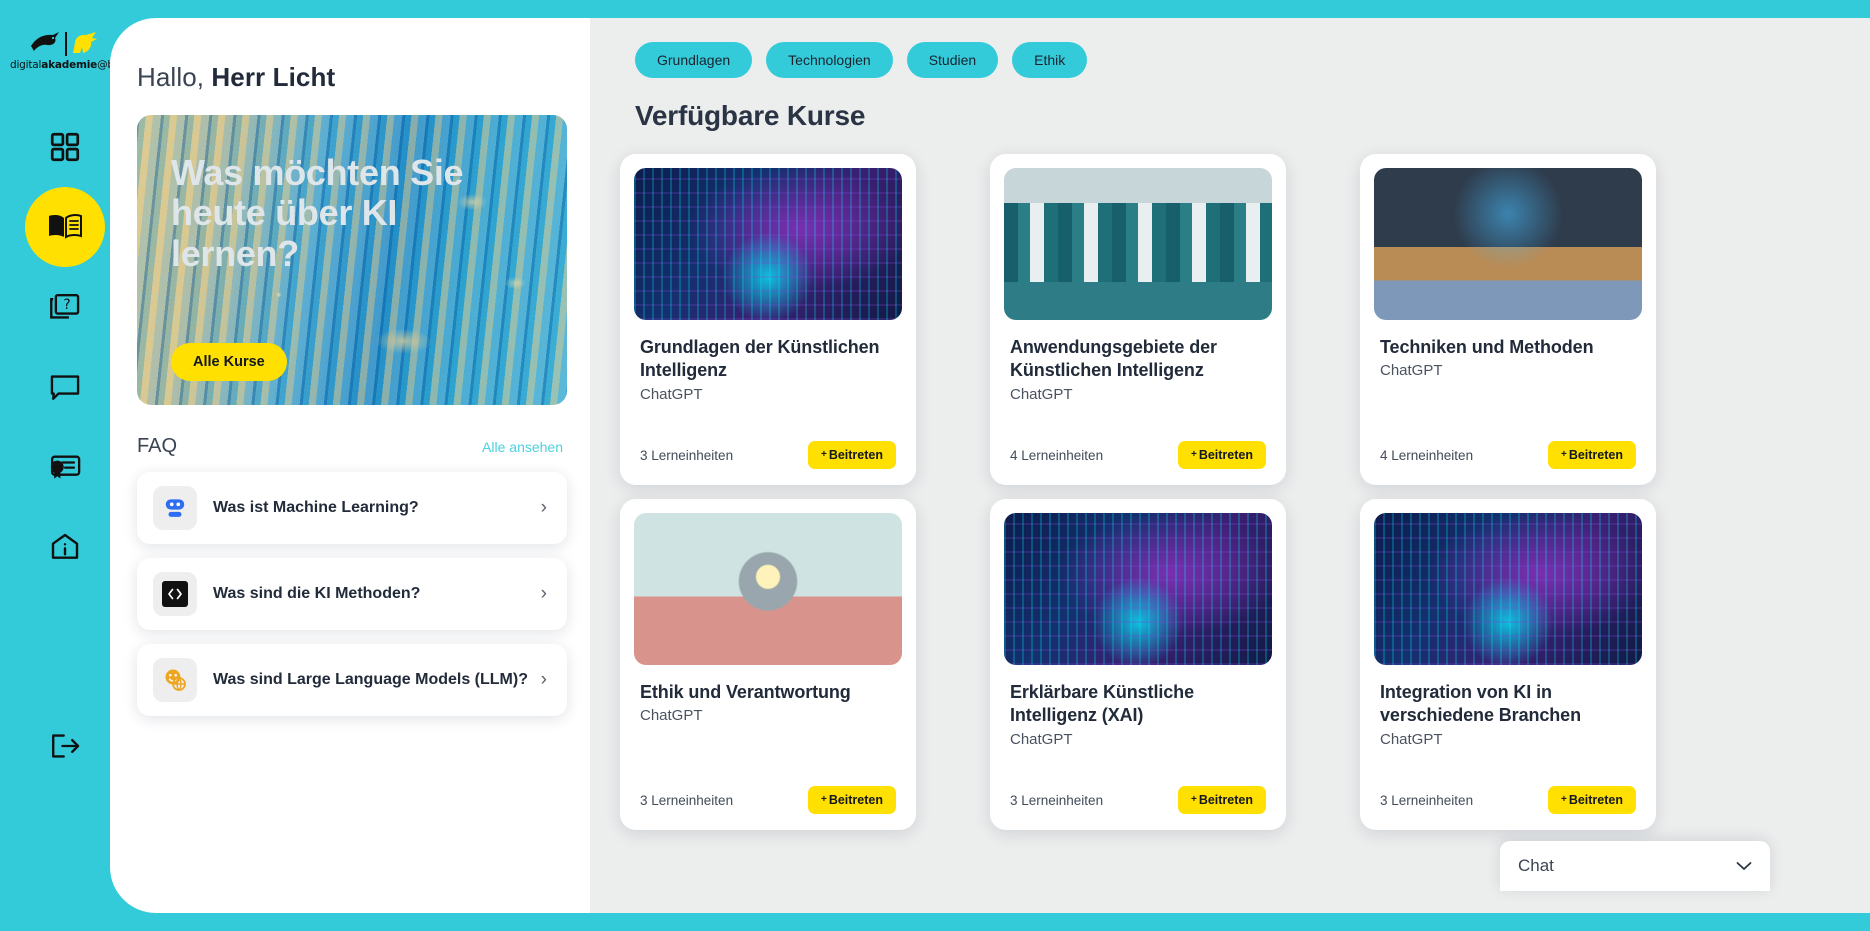  I want to click on all-courses-button: Alle Kurse, so click(229, 362).